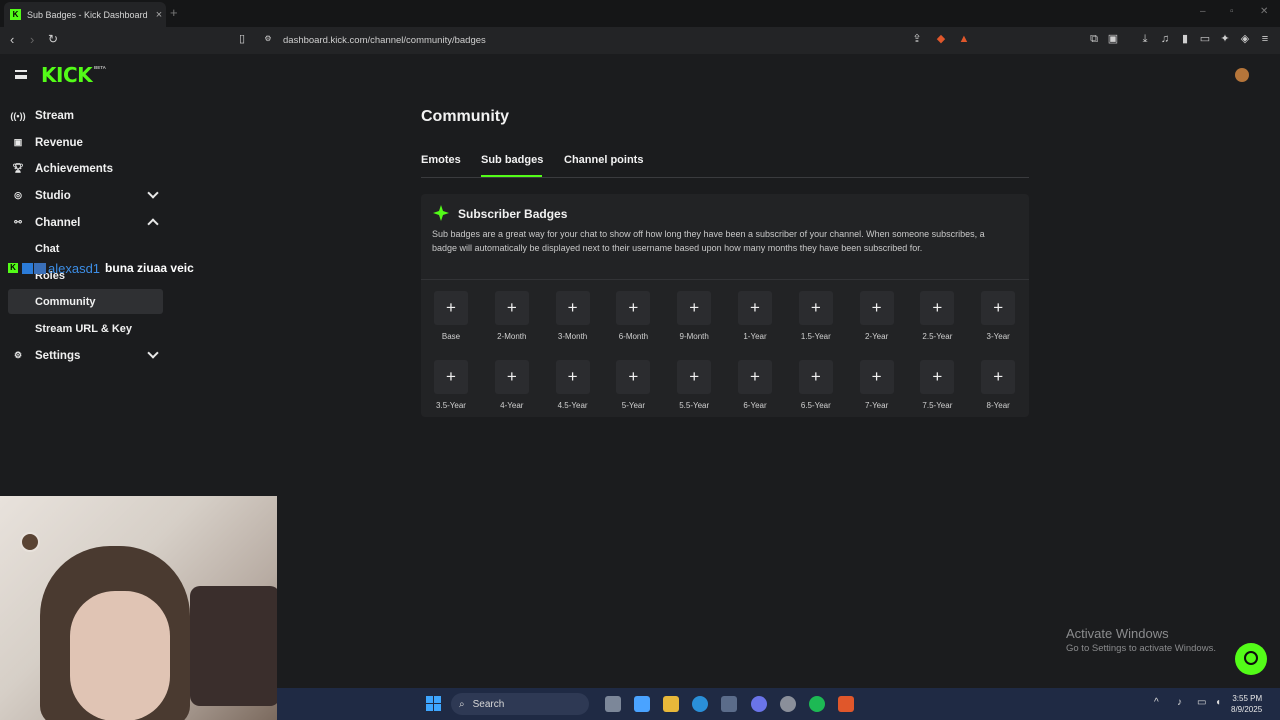 This screenshot has width=1280, height=720. I want to click on sidebar-item-label: Settings, so click(58, 355).